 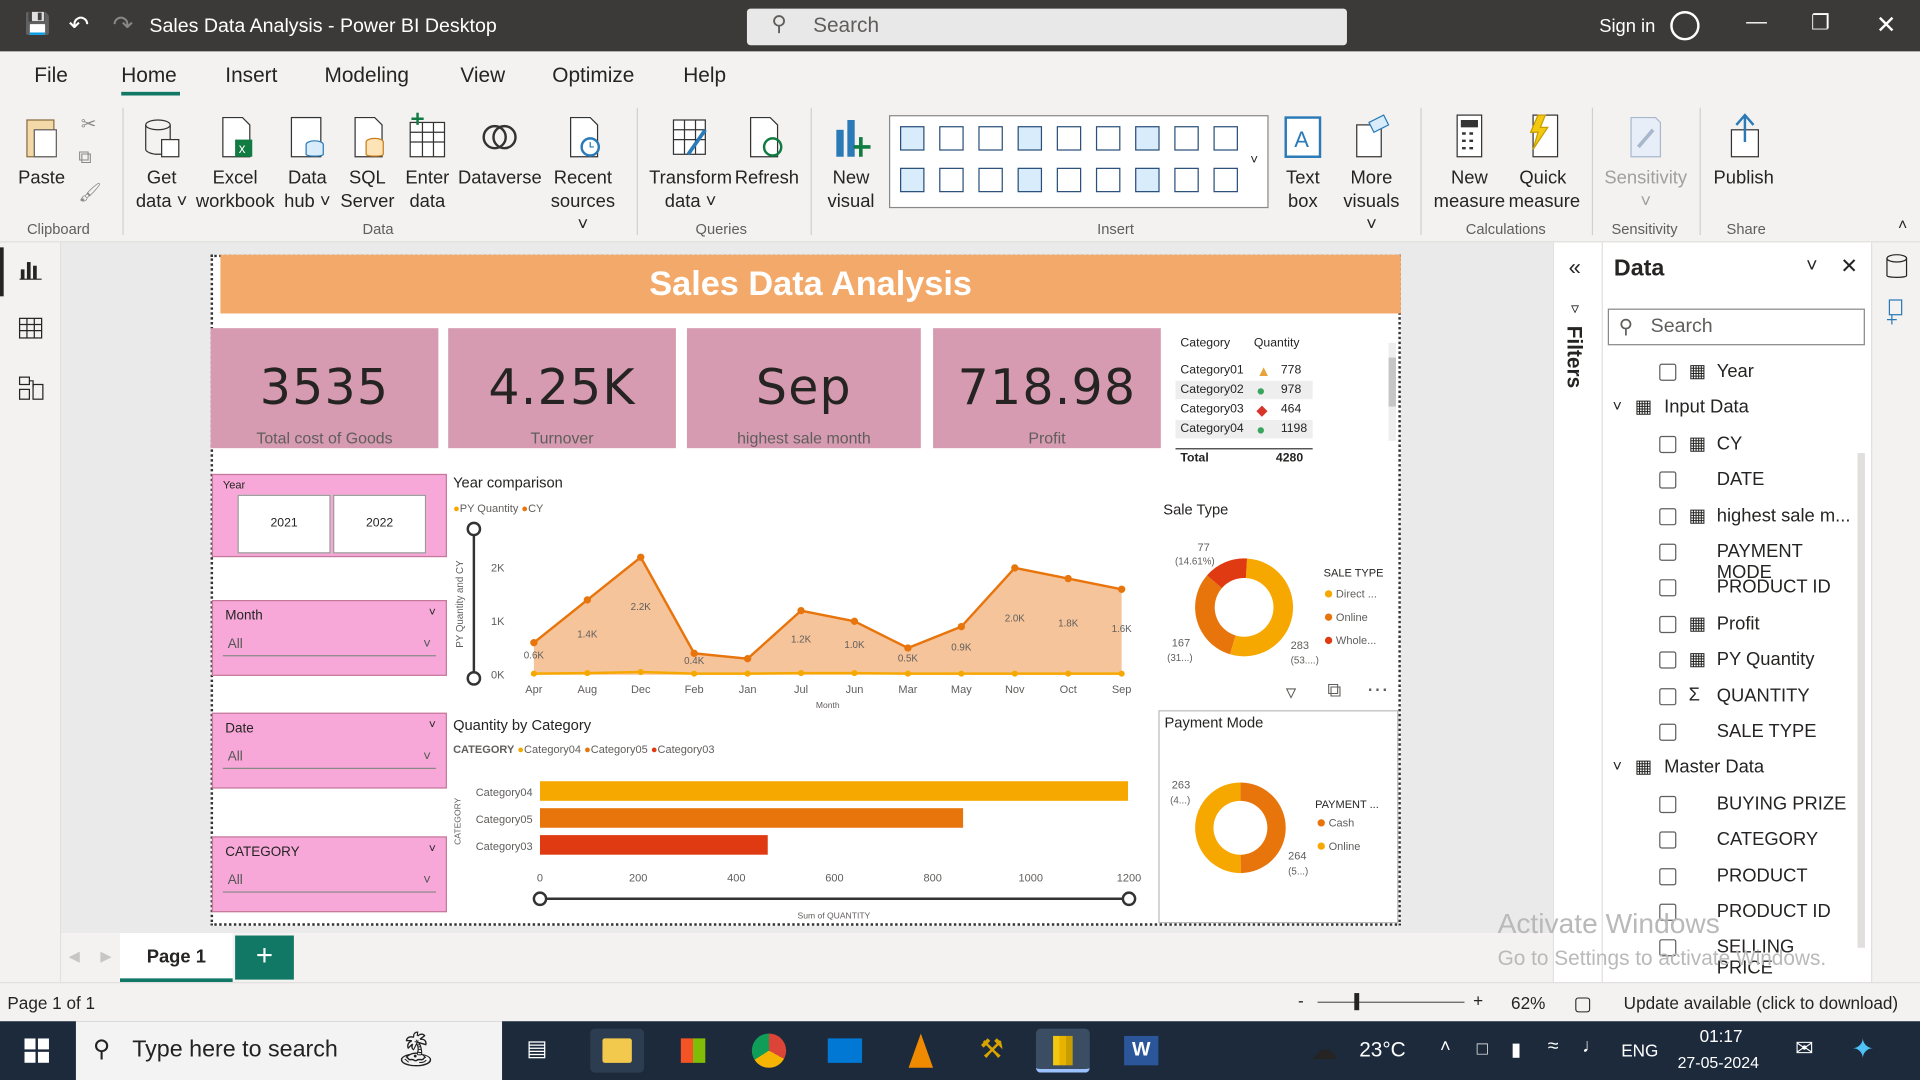 I want to click on report-view-icon, so click(x=30, y=269).